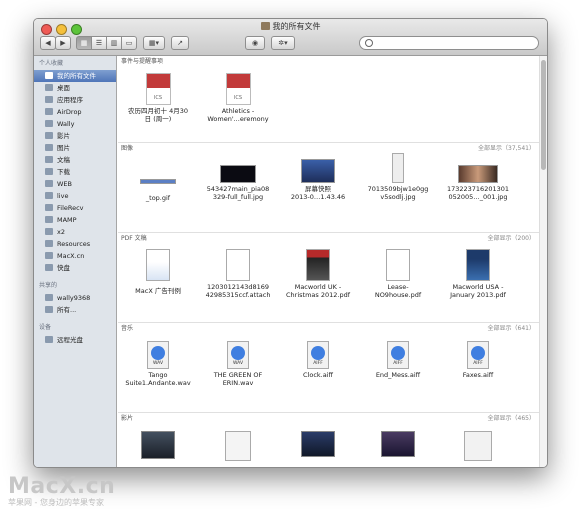 The width and height of the screenshot is (580, 518). What do you see at coordinates (478, 274) in the screenshot?
I see `file-item: Macworld USA - January 2013.pdf` at bounding box center [478, 274].